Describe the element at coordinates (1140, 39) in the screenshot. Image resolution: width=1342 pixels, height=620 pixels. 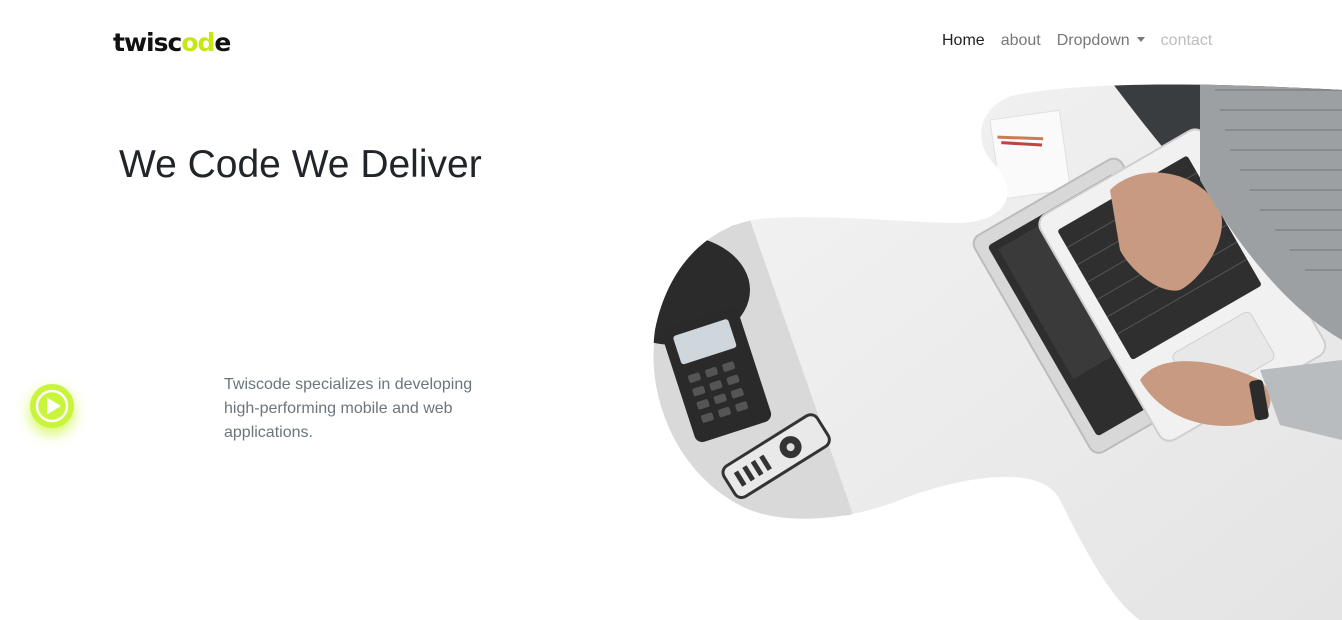
I see `caret-down-icon` at that location.